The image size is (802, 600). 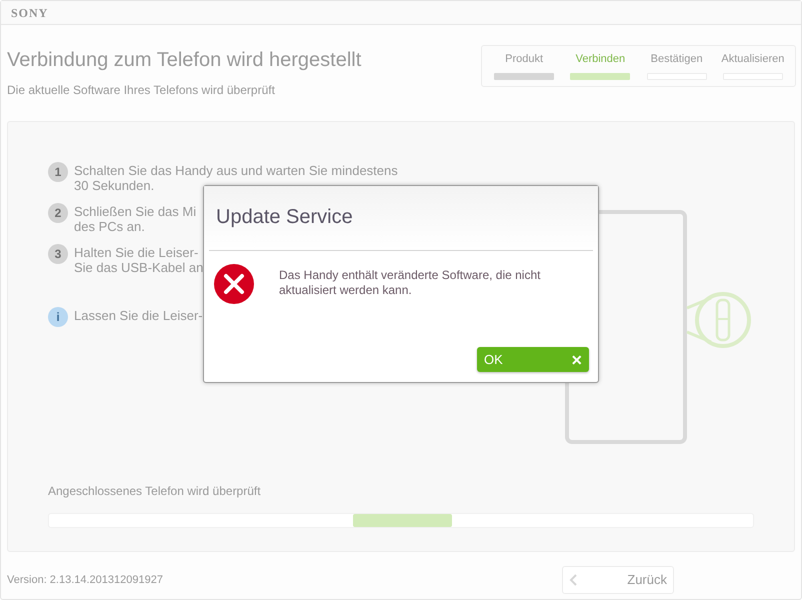 What do you see at coordinates (576, 359) in the screenshot?
I see `close-icon: ×` at bounding box center [576, 359].